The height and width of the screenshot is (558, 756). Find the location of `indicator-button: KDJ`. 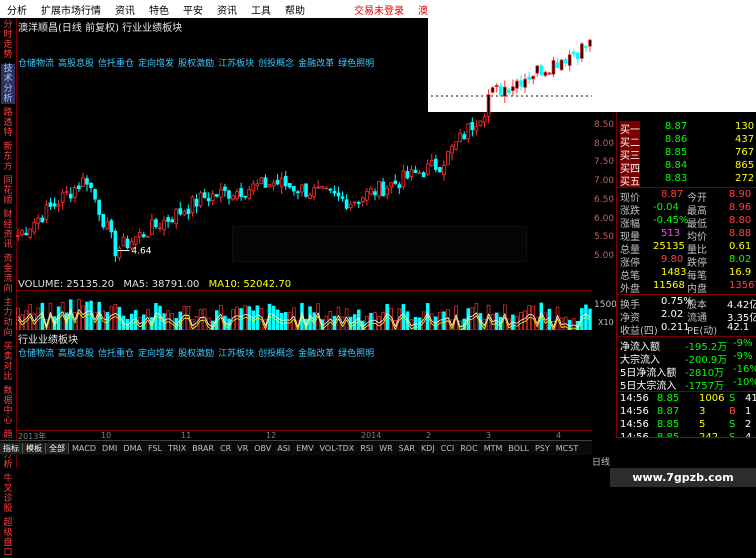

indicator-button: KDJ is located at coordinates (428, 448).